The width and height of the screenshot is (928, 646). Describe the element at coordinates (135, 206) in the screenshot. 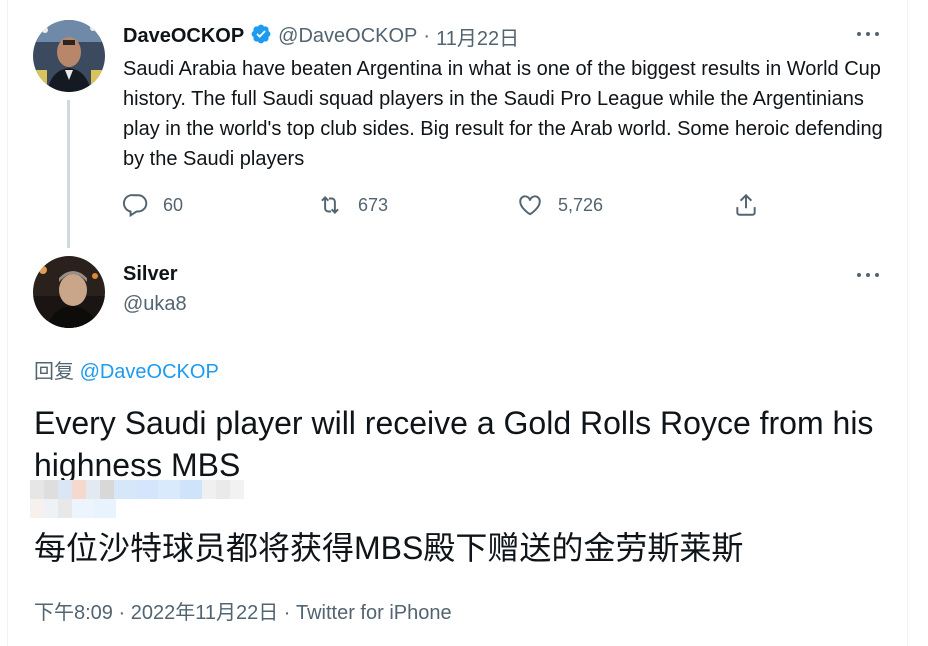

I see `reply-icon` at that location.